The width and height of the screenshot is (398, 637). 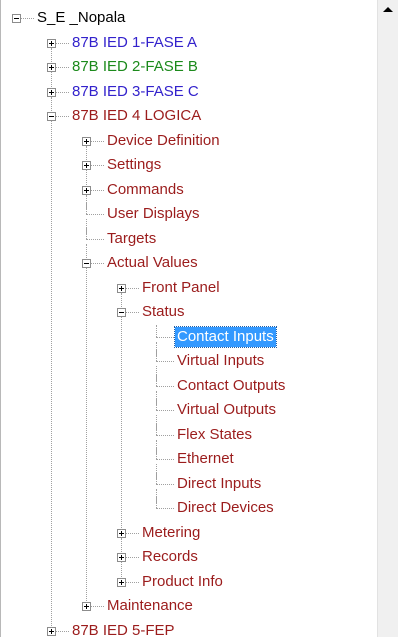 I want to click on tree-node-label: Virtual Outputs, so click(x=226, y=410).